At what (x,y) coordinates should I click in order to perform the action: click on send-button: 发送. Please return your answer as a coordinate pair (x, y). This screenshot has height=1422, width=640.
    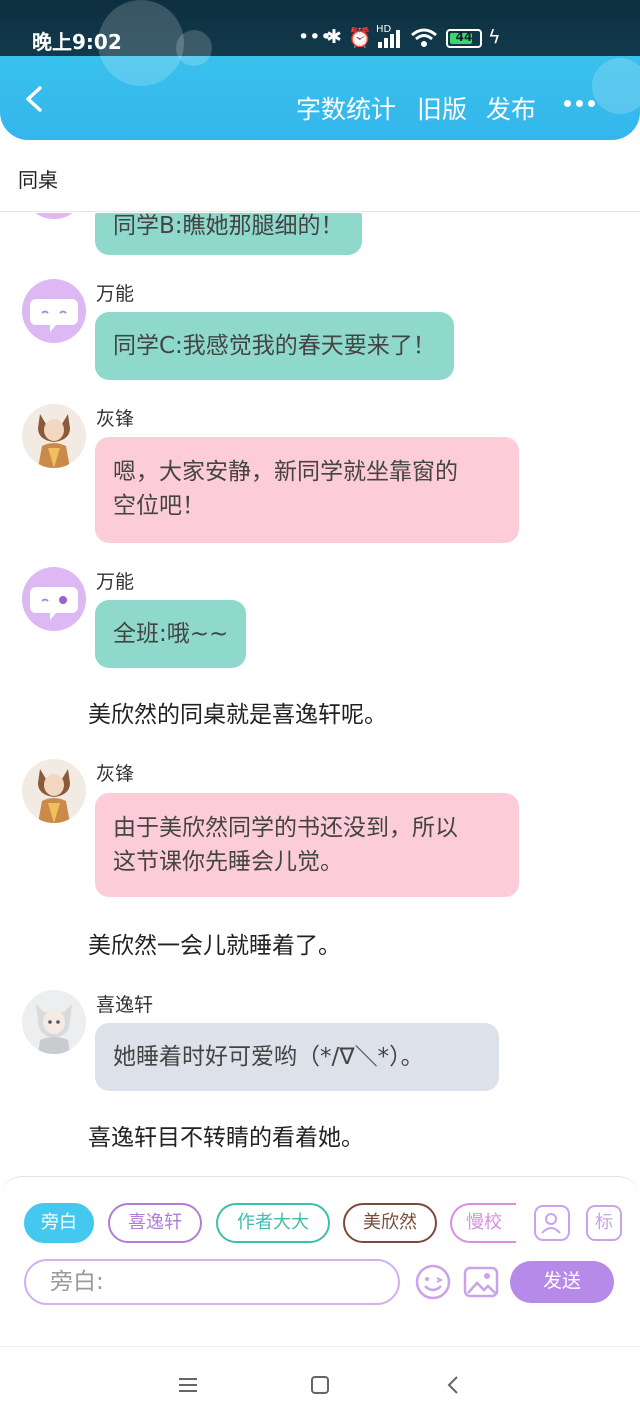
    Looking at the image, I should click on (562, 1282).